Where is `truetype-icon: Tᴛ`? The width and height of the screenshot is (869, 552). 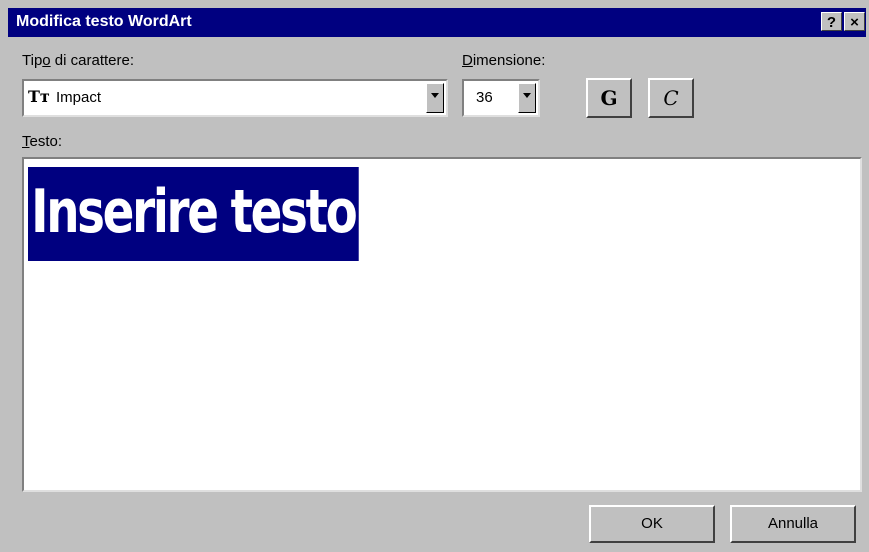 truetype-icon: Tᴛ is located at coordinates (39, 96).